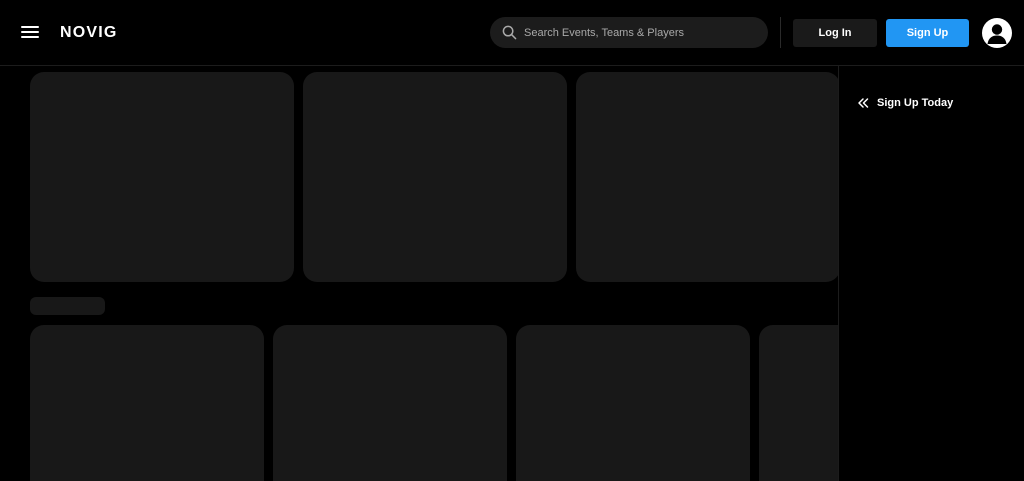  I want to click on menu-button, so click(30, 32).